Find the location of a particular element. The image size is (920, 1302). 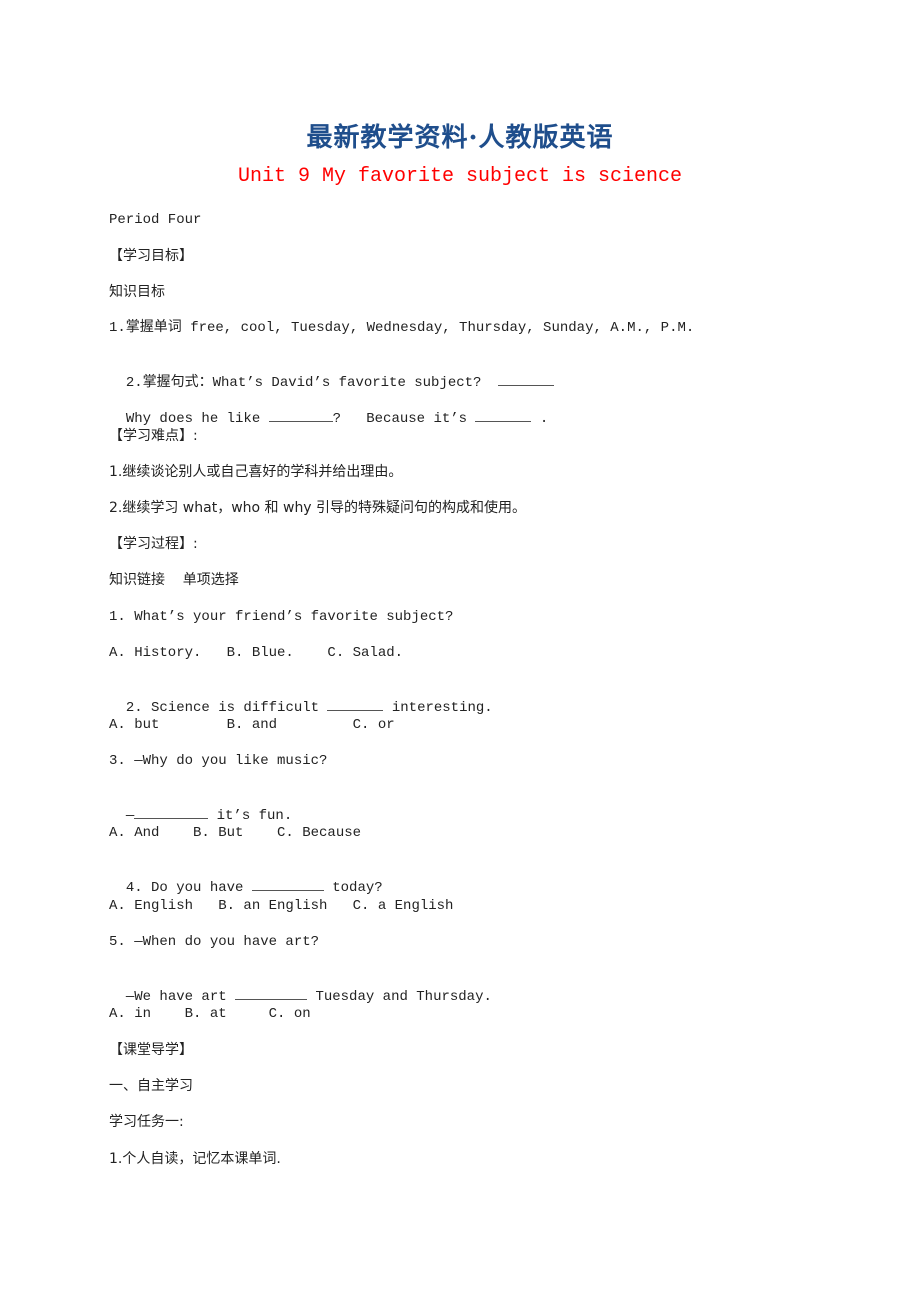

question-3: 3. —Why do you like music? is located at coordinates (218, 761).